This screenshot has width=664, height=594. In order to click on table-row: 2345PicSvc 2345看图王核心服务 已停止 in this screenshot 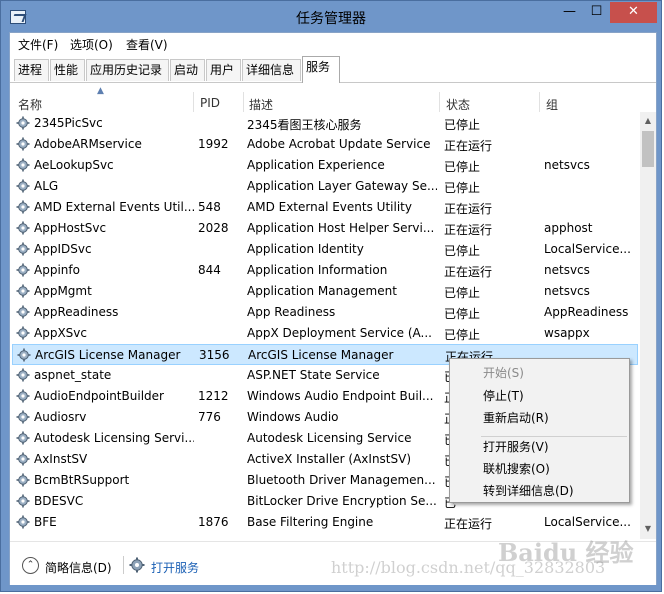, I will do `click(325, 123)`.